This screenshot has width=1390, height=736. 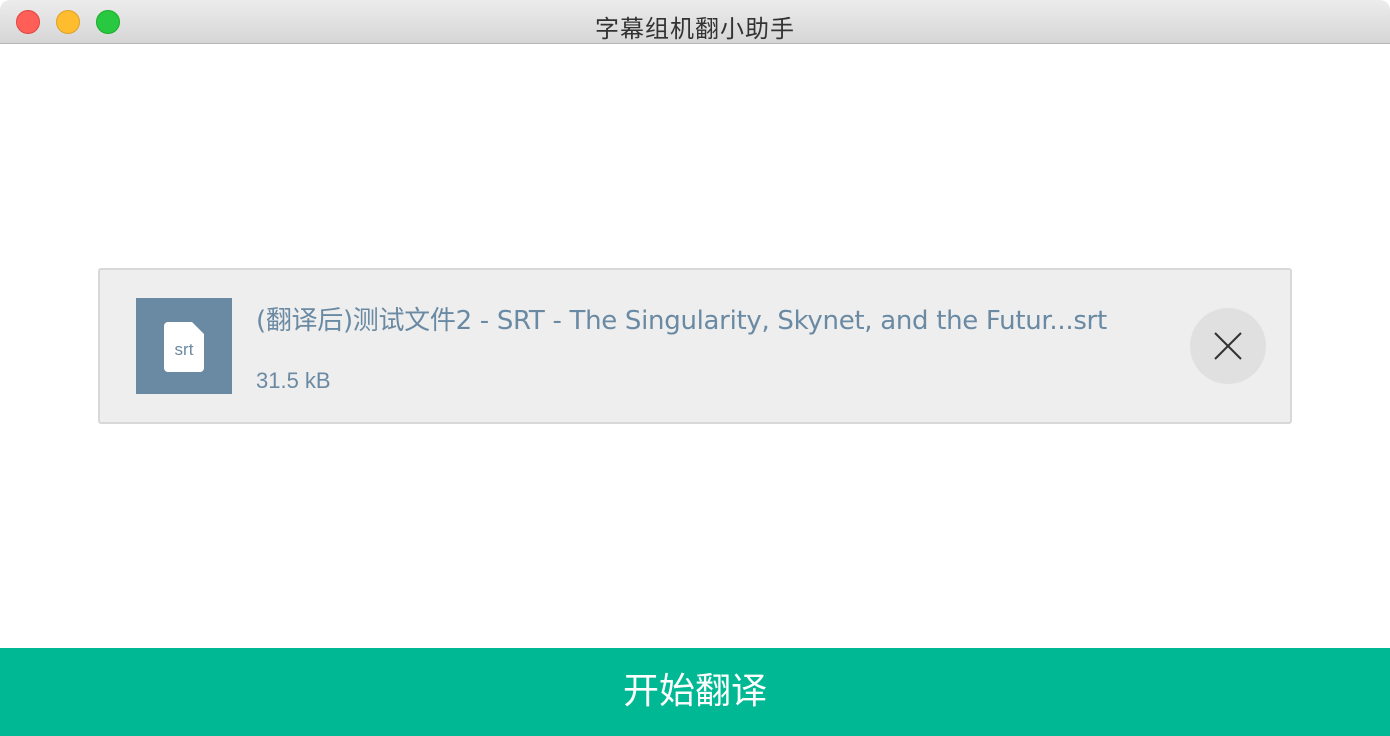 I want to click on close-icon, so click(x=1228, y=346).